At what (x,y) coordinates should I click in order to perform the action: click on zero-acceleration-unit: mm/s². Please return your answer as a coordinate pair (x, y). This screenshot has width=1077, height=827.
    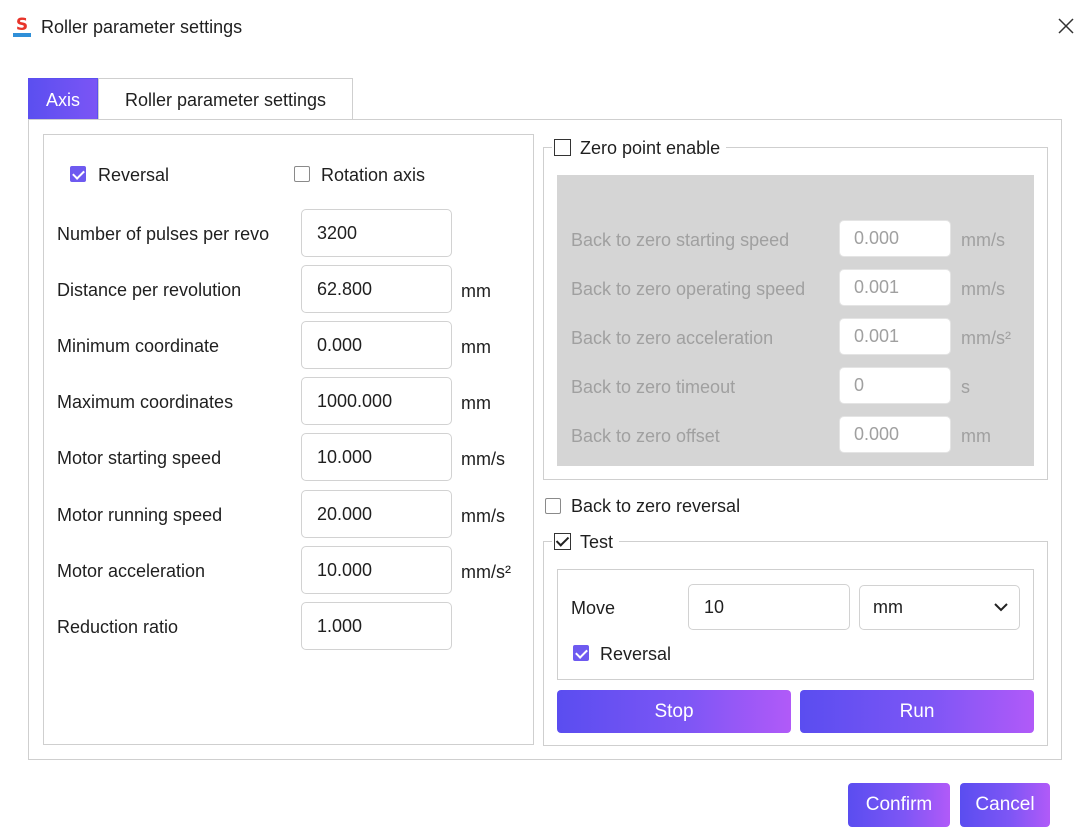
    Looking at the image, I should click on (986, 338).